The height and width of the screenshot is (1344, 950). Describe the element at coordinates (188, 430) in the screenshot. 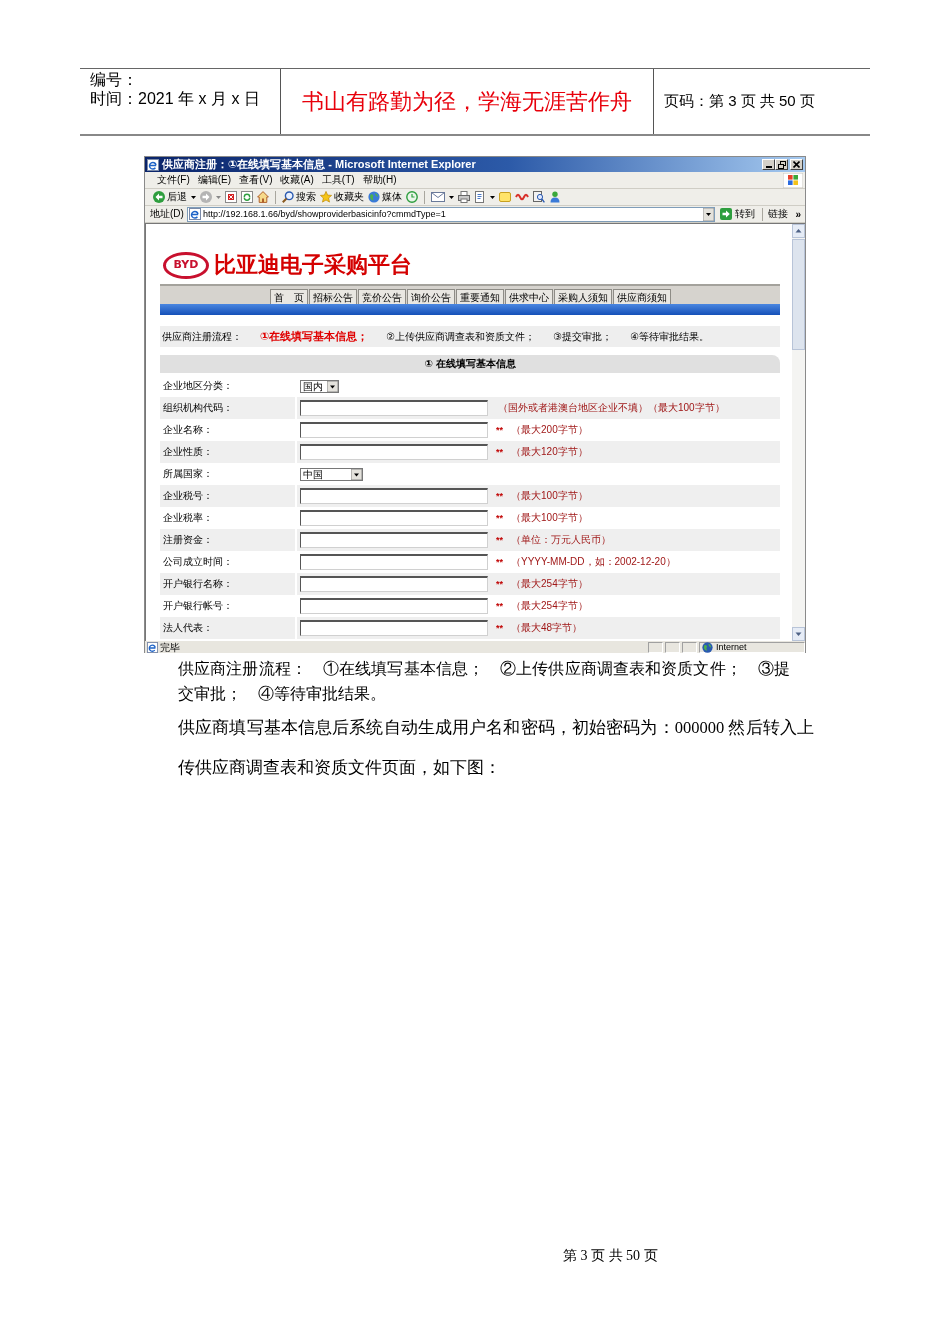

I see `field-label: 企业名称：` at that location.